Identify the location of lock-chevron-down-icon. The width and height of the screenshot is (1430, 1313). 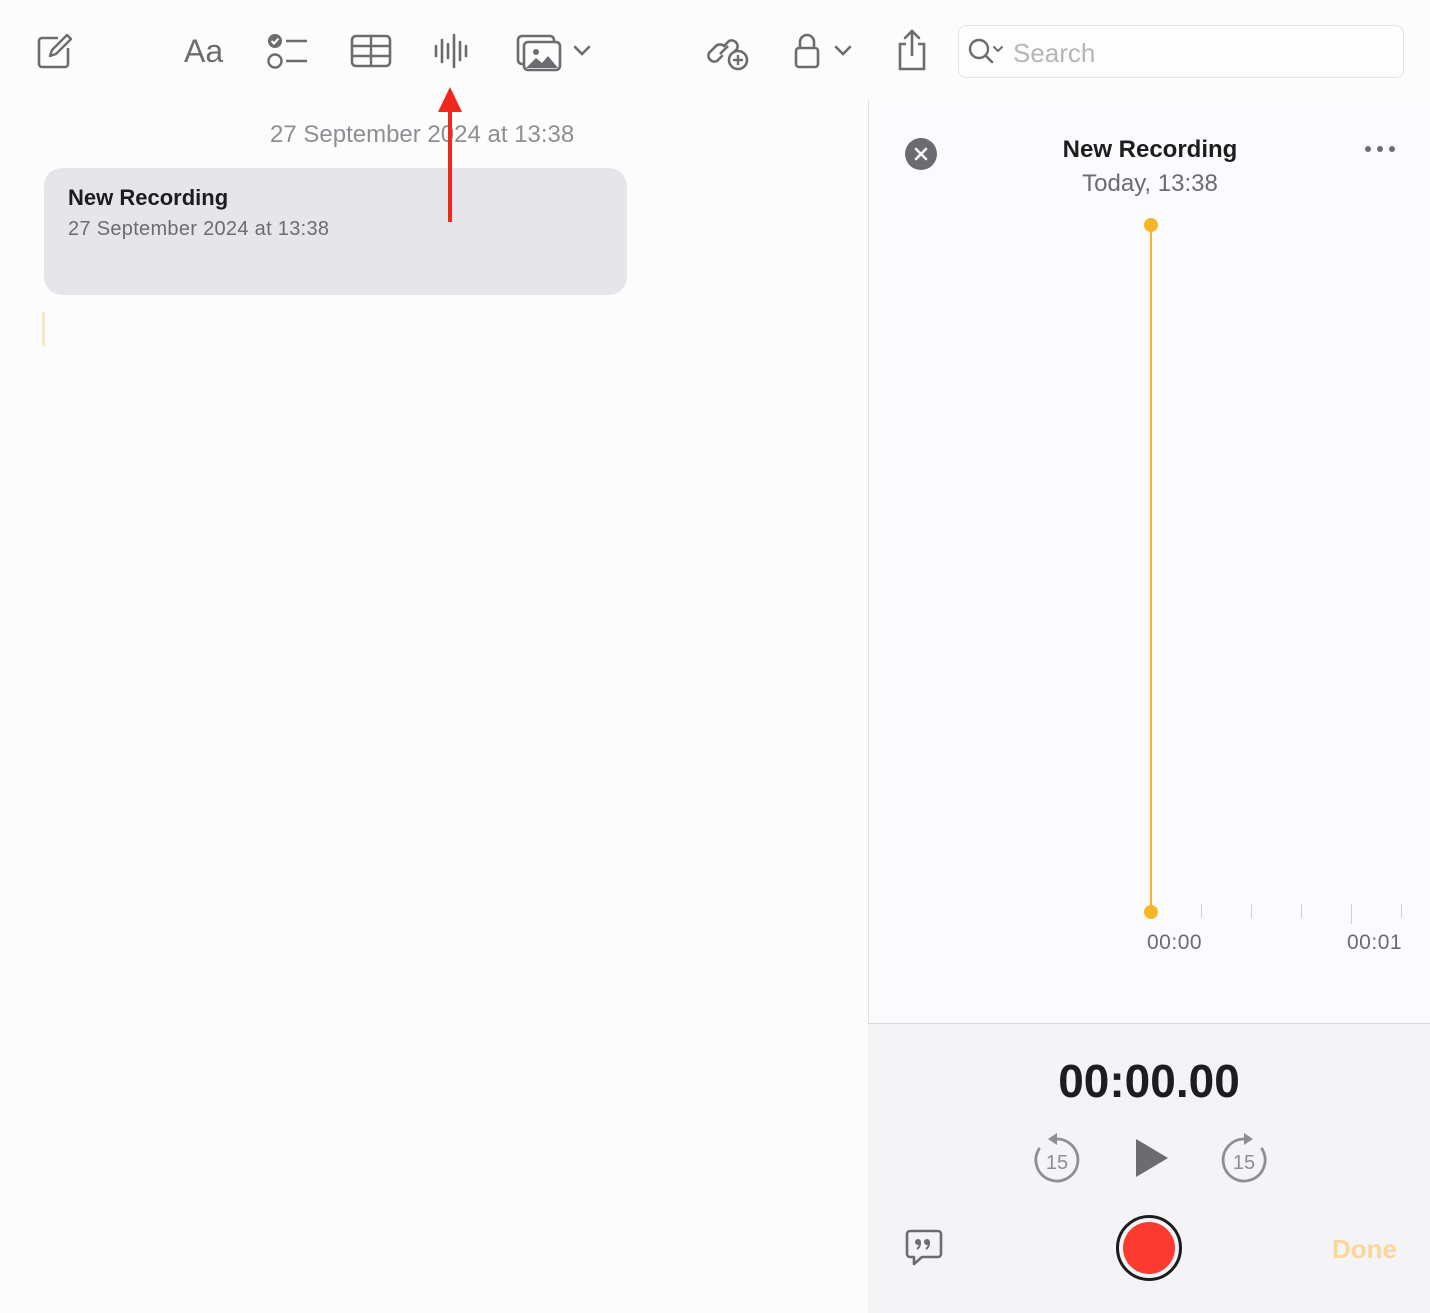
(843, 51).